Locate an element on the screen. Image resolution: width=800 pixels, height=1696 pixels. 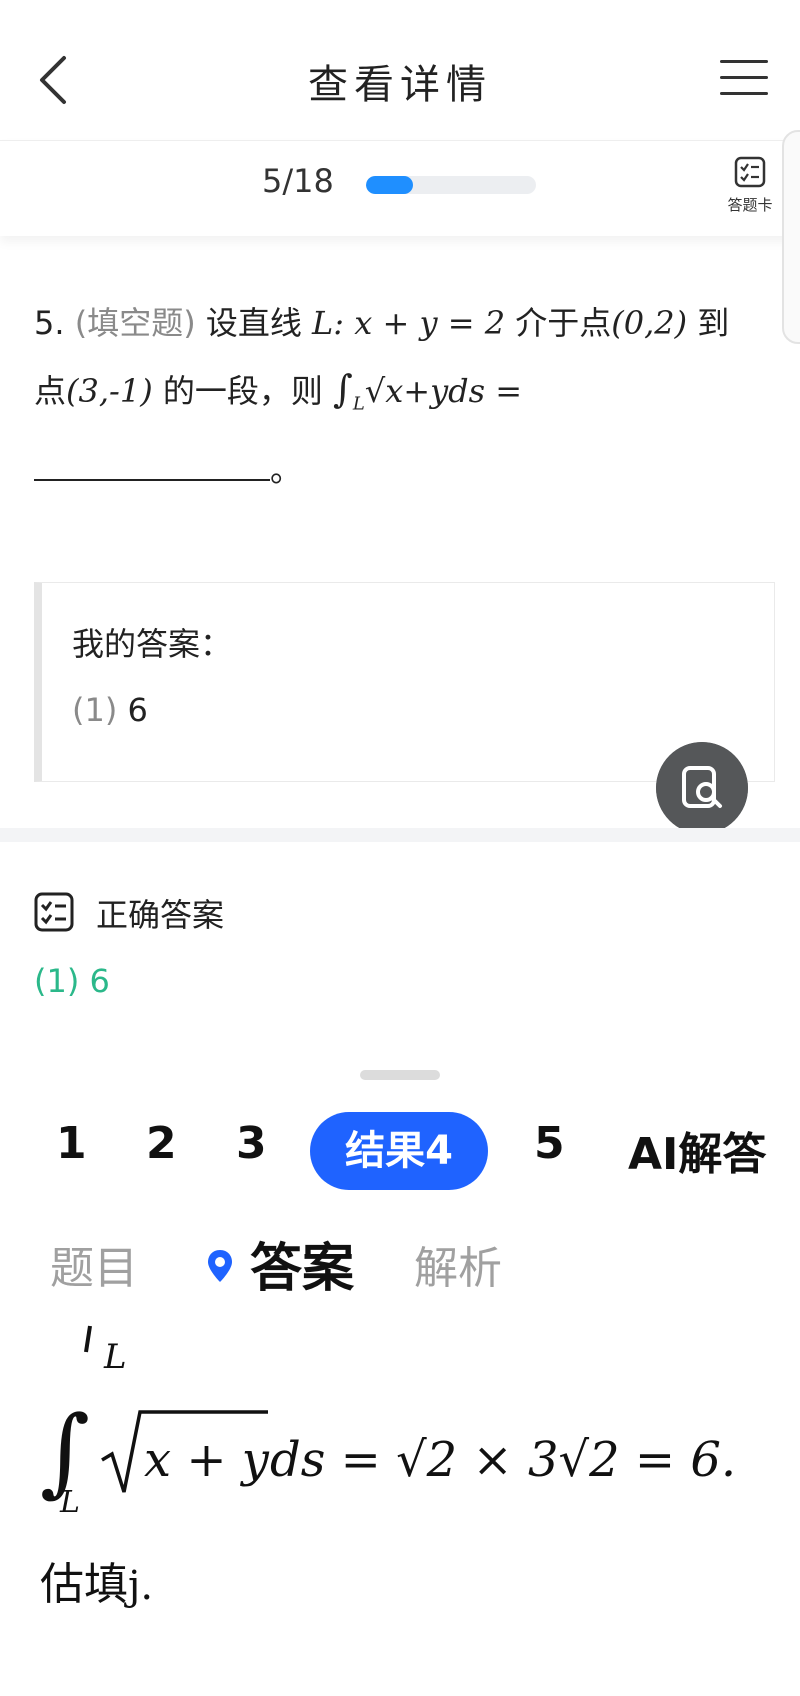
formula-radicand: x + y is located at coordinates (207, 1460).